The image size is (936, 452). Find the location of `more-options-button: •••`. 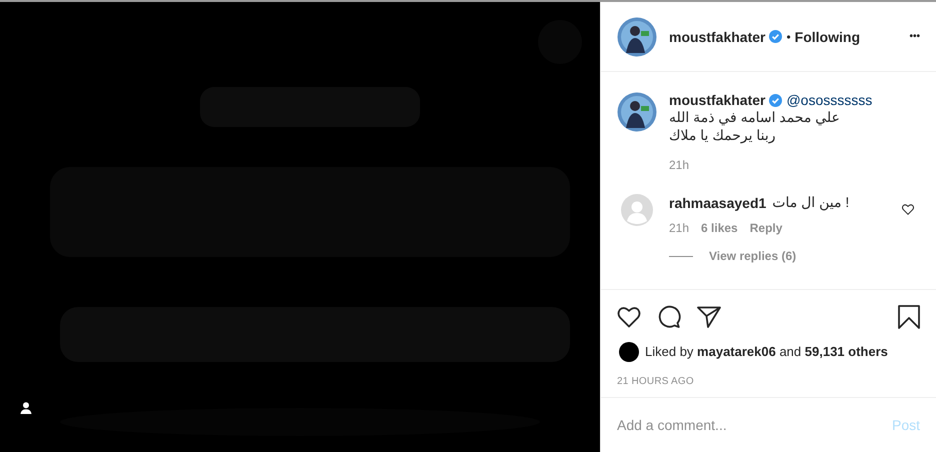

more-options-button: ••• is located at coordinates (914, 36).